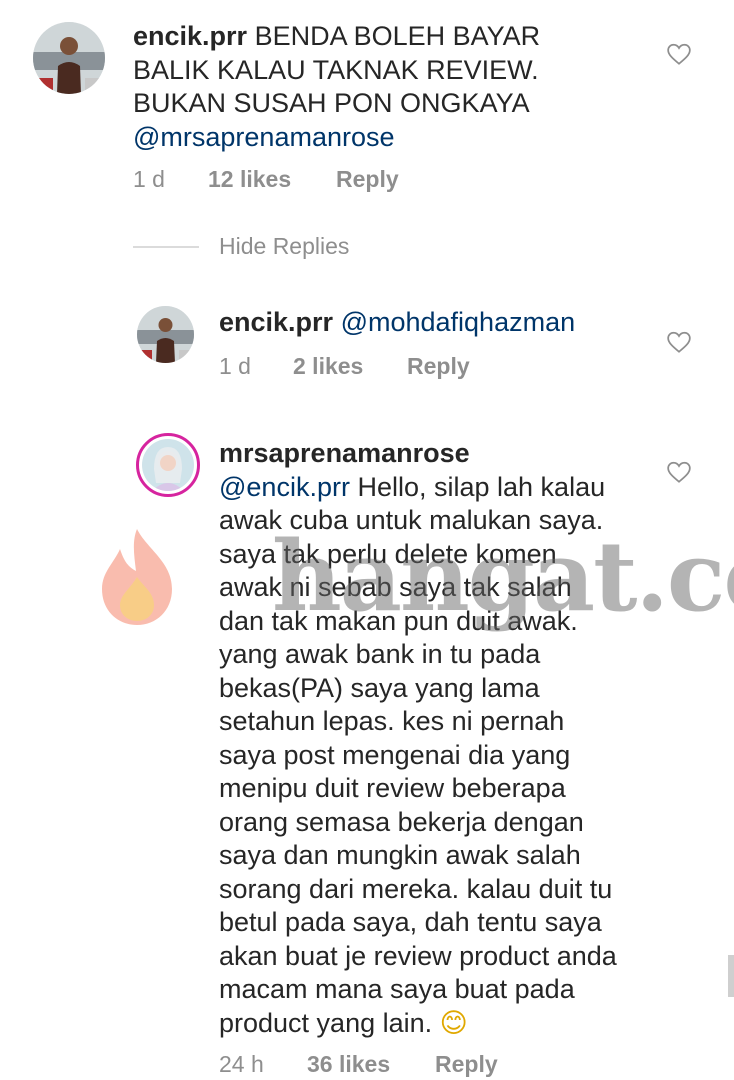  I want to click on comment-username: encik.prr, so click(190, 36).